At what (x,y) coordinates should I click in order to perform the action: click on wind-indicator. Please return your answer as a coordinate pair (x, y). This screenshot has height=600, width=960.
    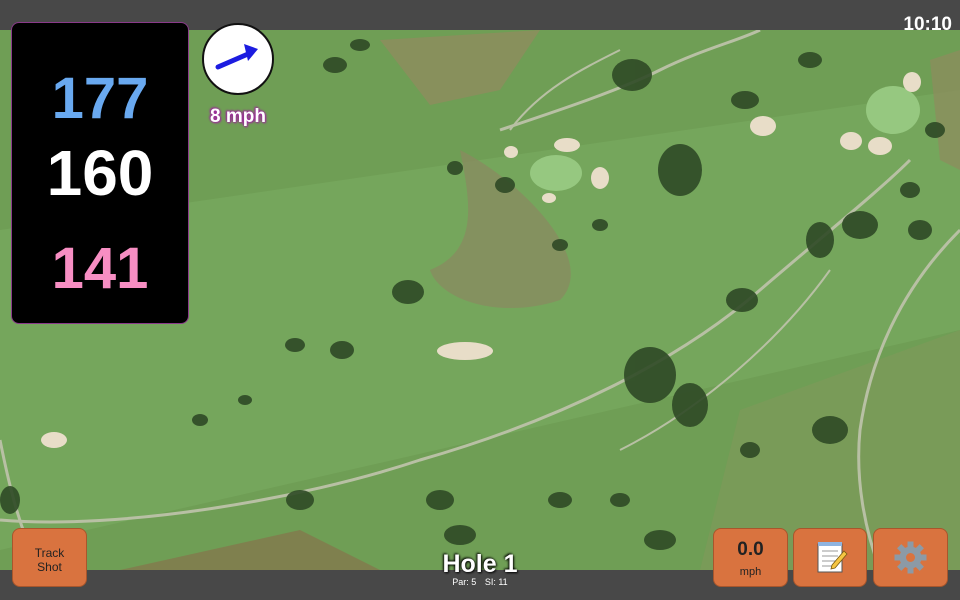
    Looking at the image, I should click on (238, 59).